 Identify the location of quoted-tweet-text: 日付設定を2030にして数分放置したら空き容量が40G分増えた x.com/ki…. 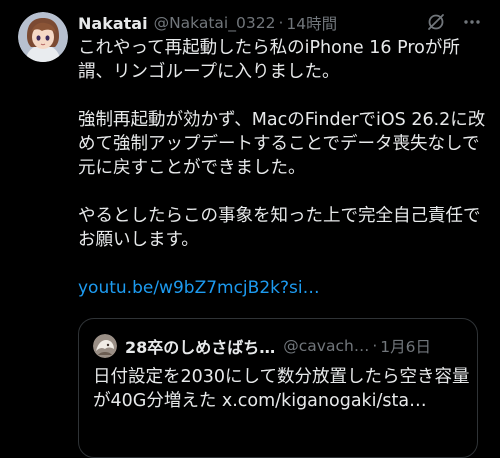
(281, 389).